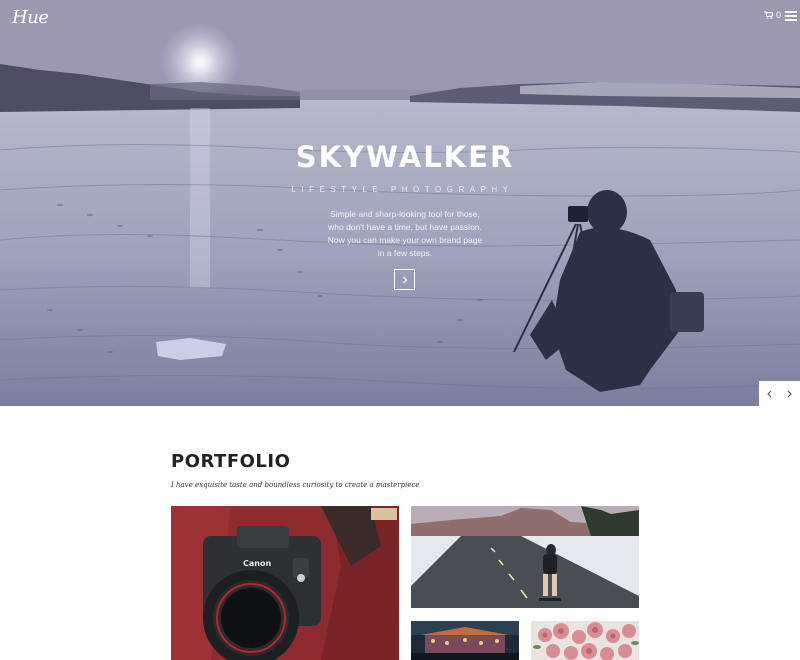  I want to click on portfolio-item-night-market, so click(465, 640).